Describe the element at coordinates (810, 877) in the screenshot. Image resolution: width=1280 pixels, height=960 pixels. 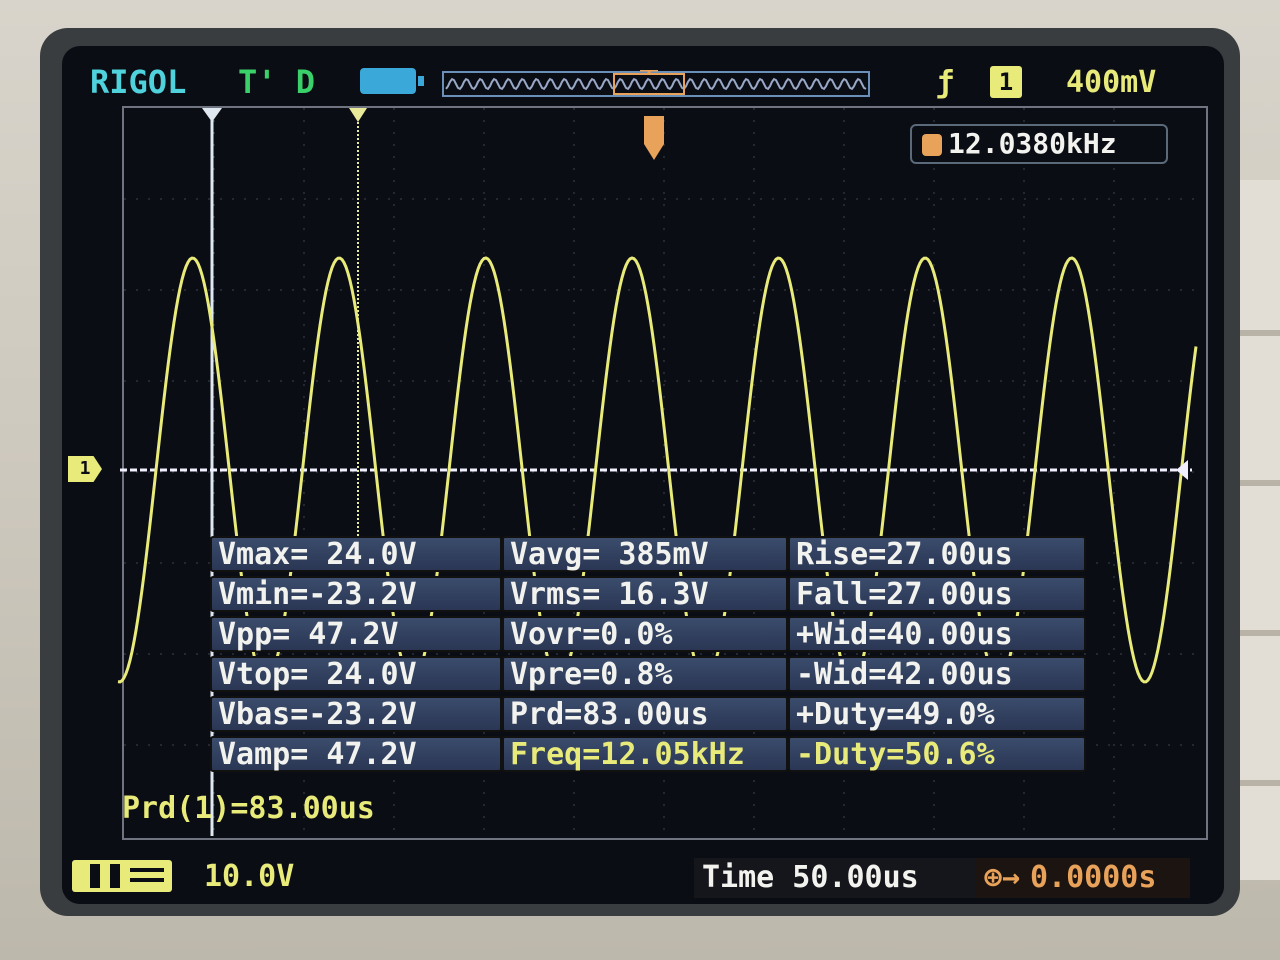
I see `timebase: Time 50.00us` at that location.